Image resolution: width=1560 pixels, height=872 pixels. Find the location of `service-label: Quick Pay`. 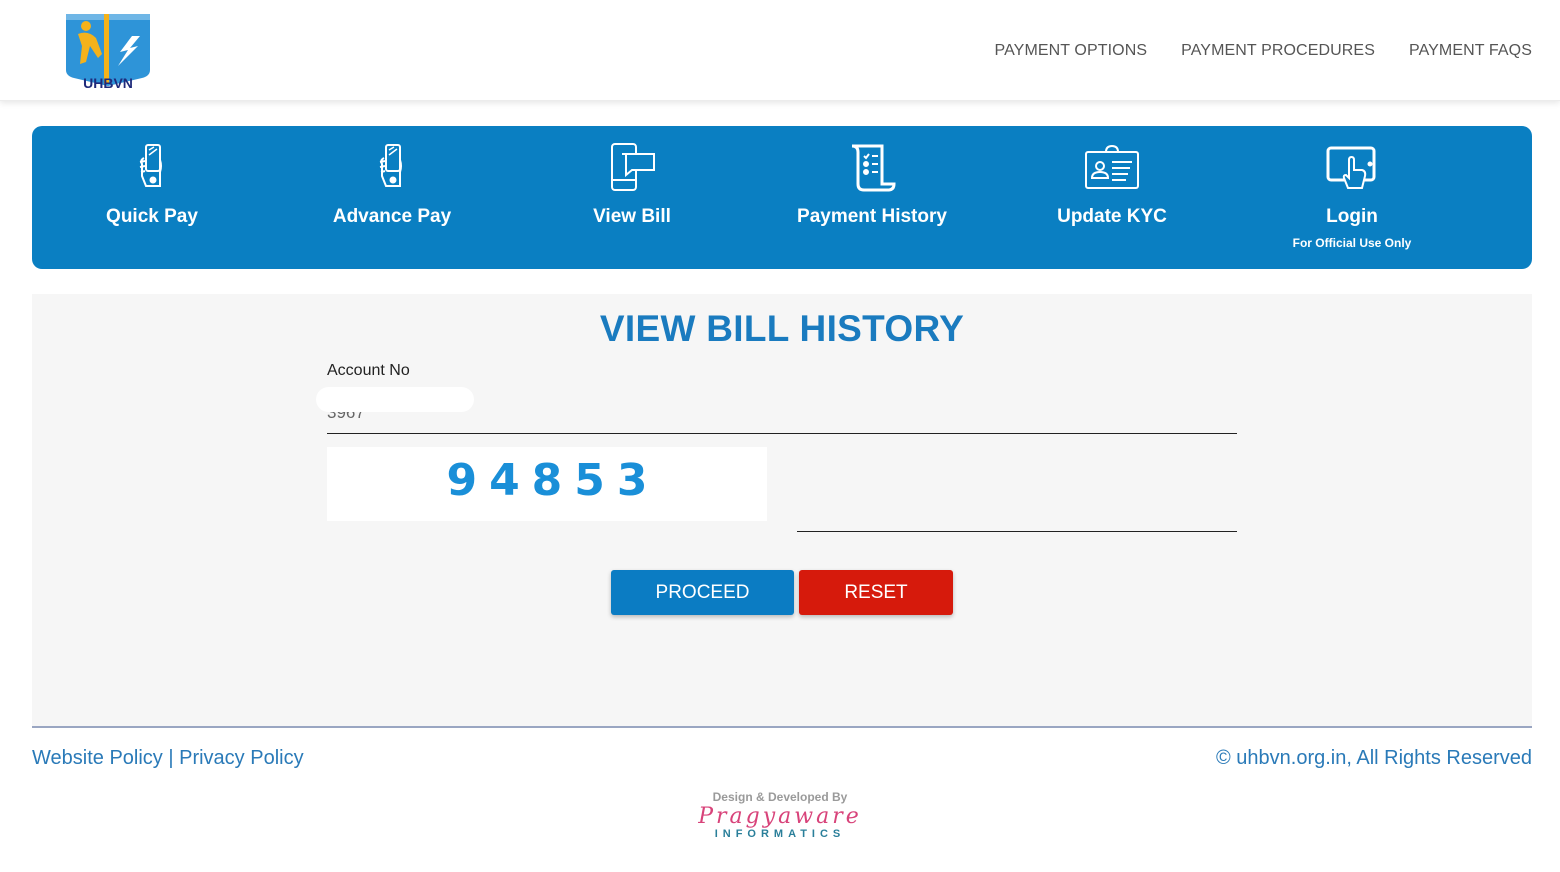

service-label: Quick Pay is located at coordinates (152, 216).